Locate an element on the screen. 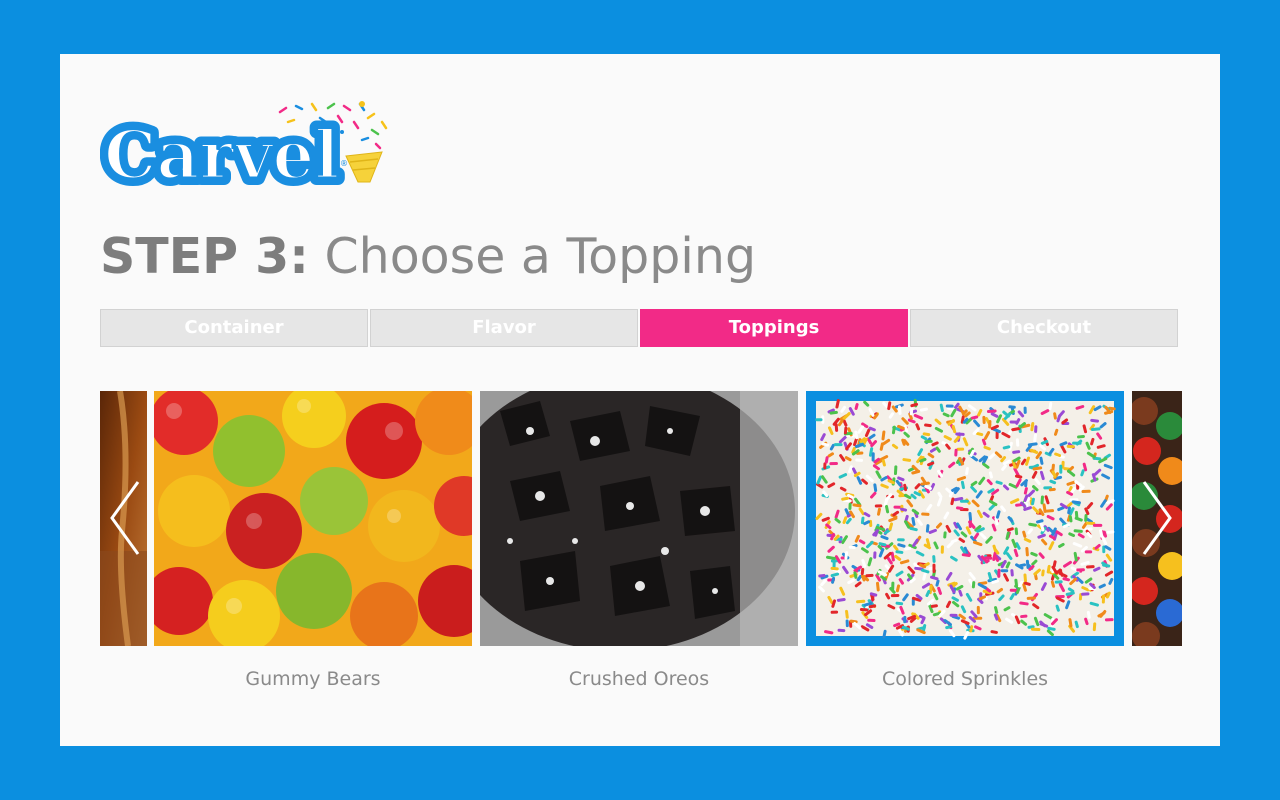 This screenshot has height=800, width=1280. topping-label-colored-sprinkles: Colored Sprinkles is located at coordinates (965, 679).